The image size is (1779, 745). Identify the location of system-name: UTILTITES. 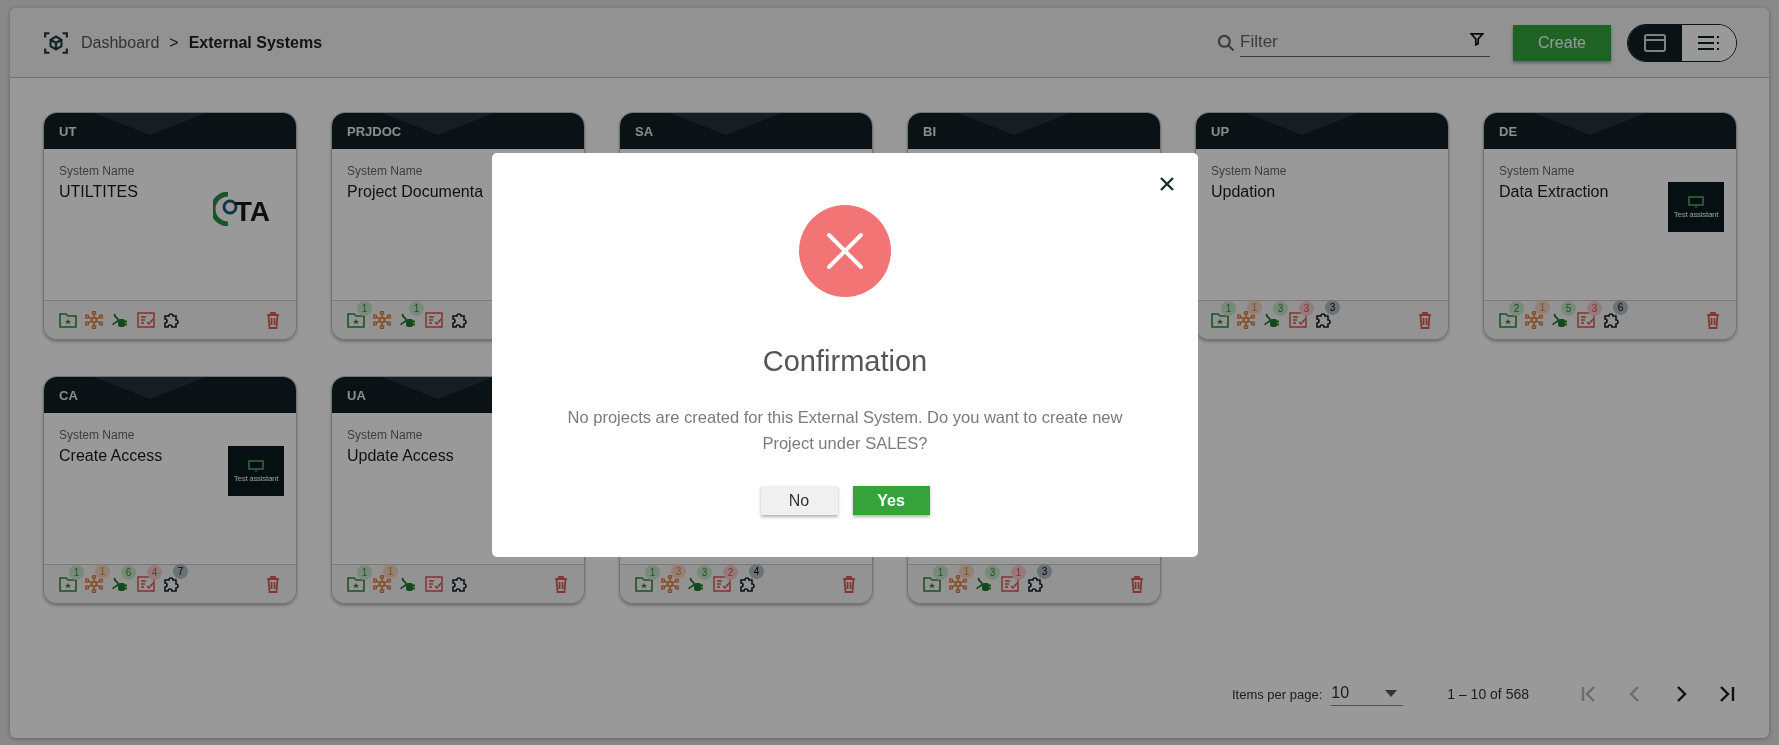
(98, 192).